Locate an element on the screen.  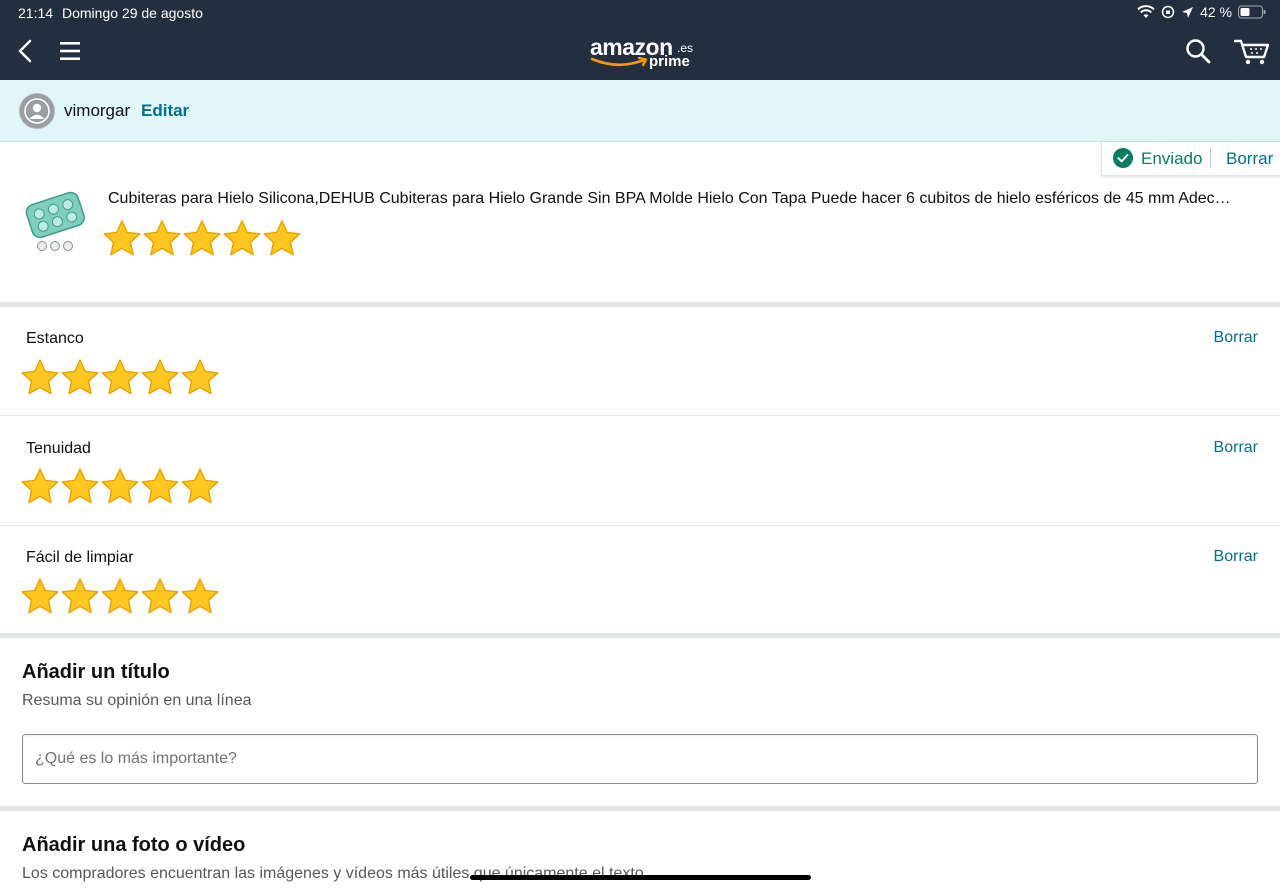
back-icon is located at coordinates (26, 51).